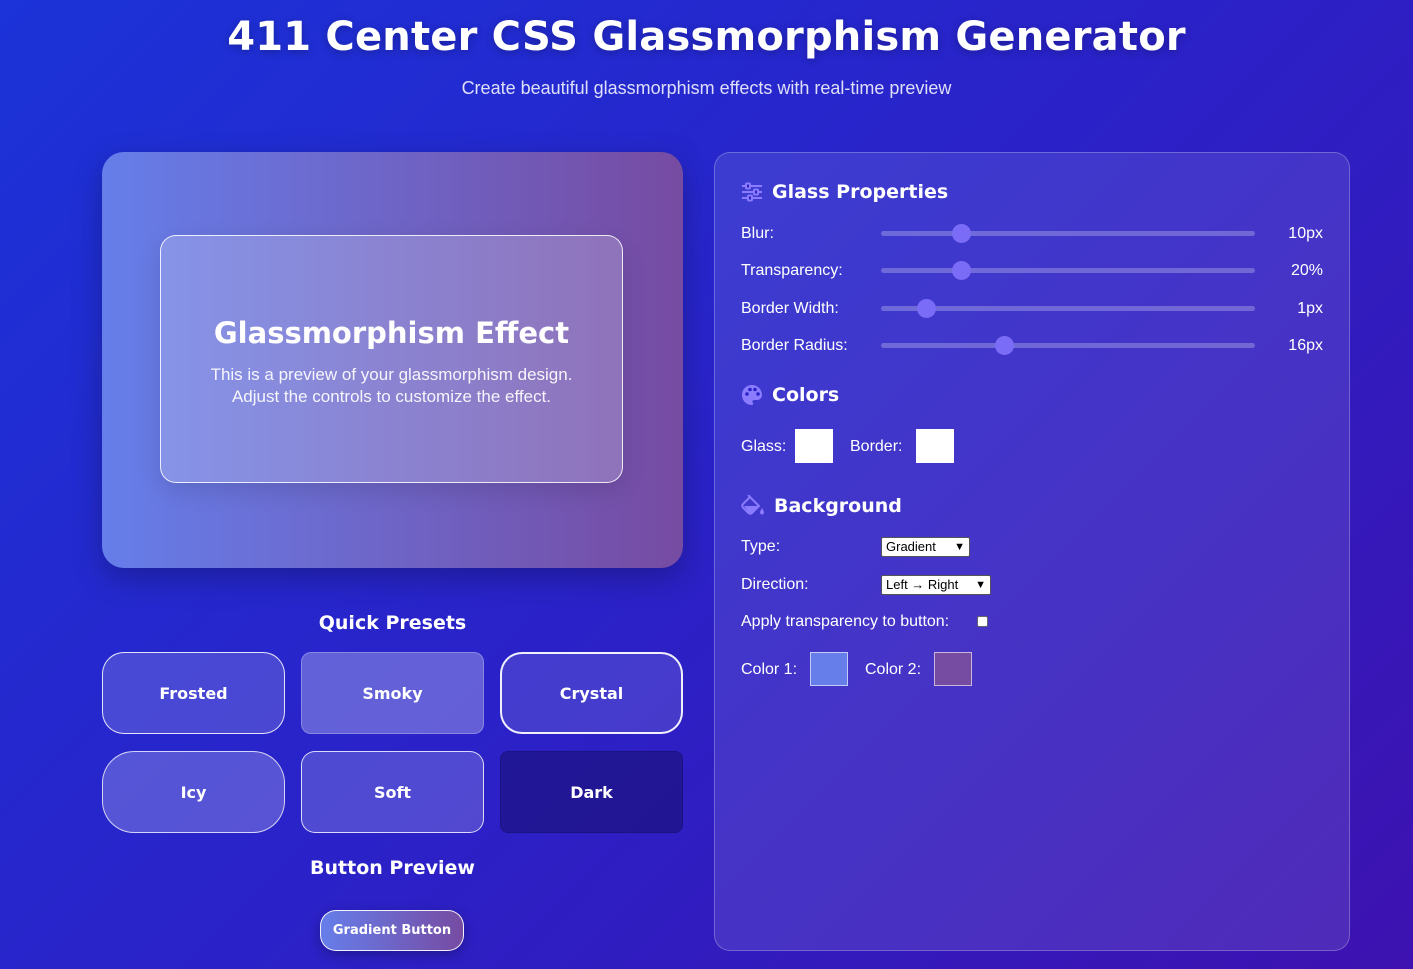 The image size is (1413, 969). What do you see at coordinates (1306, 270) in the screenshot?
I see `transparency-value: 20%` at bounding box center [1306, 270].